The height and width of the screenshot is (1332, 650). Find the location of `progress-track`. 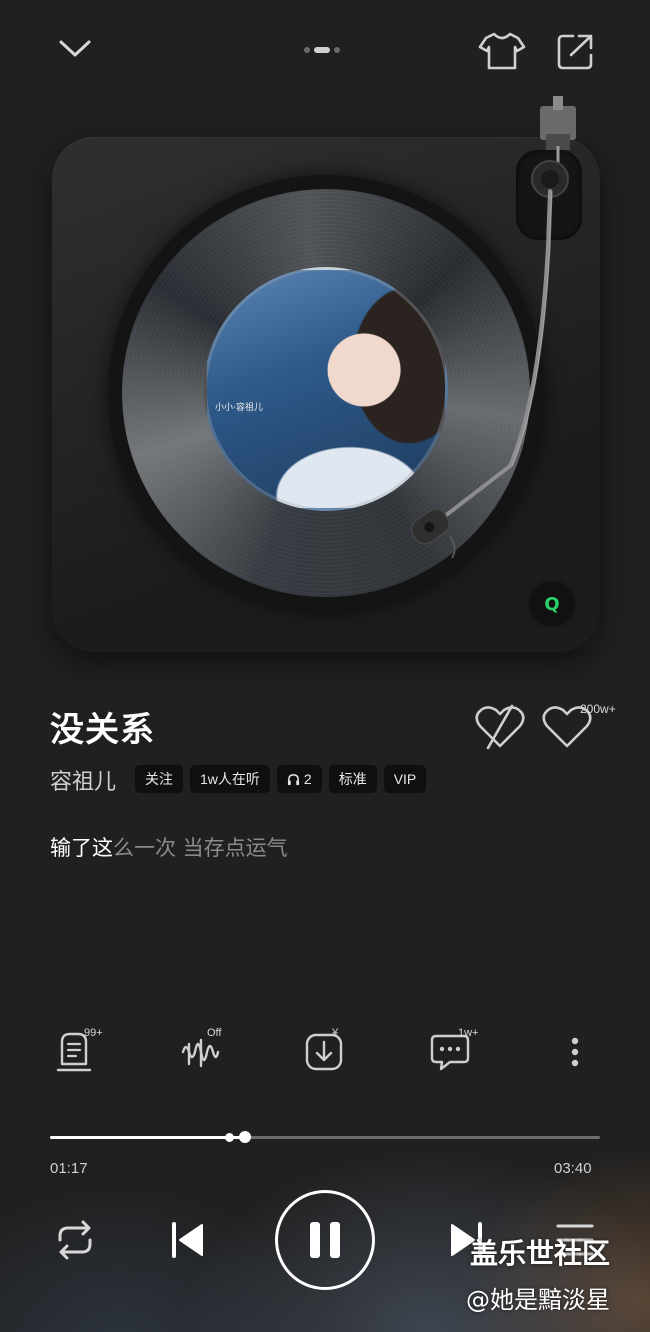

progress-track is located at coordinates (325, 1137).